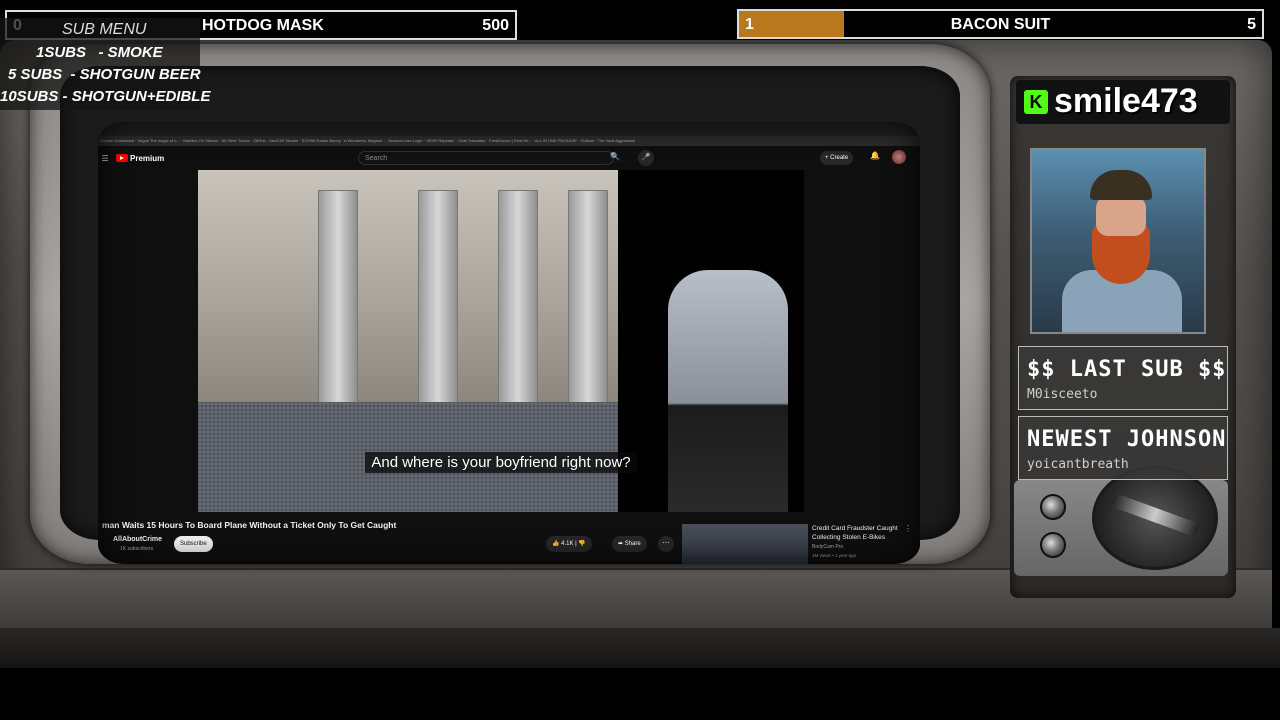  Describe the element at coordinates (899, 157) in the screenshot. I see `avatar` at that location.